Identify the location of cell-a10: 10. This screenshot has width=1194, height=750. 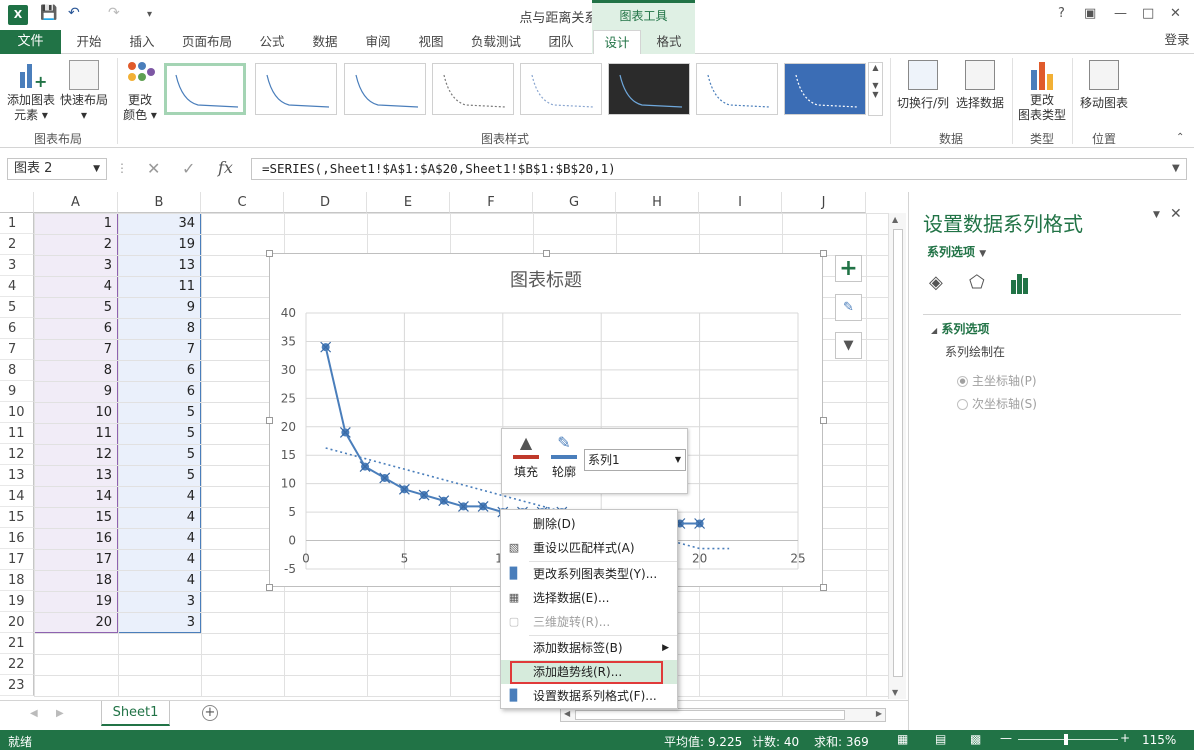
(76, 412).